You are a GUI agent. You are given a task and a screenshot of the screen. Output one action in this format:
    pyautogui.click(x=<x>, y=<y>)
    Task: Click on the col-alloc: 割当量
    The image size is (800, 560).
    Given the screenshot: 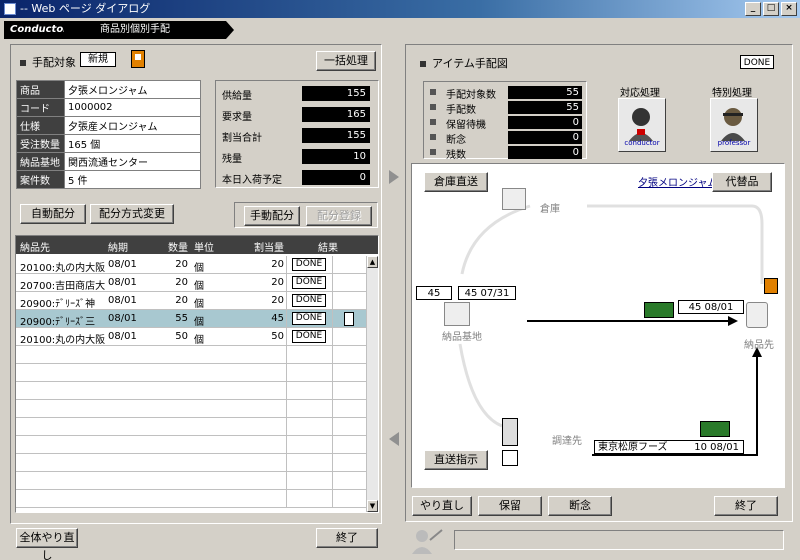 What is the action you would take?
    pyautogui.click(x=269, y=246)
    